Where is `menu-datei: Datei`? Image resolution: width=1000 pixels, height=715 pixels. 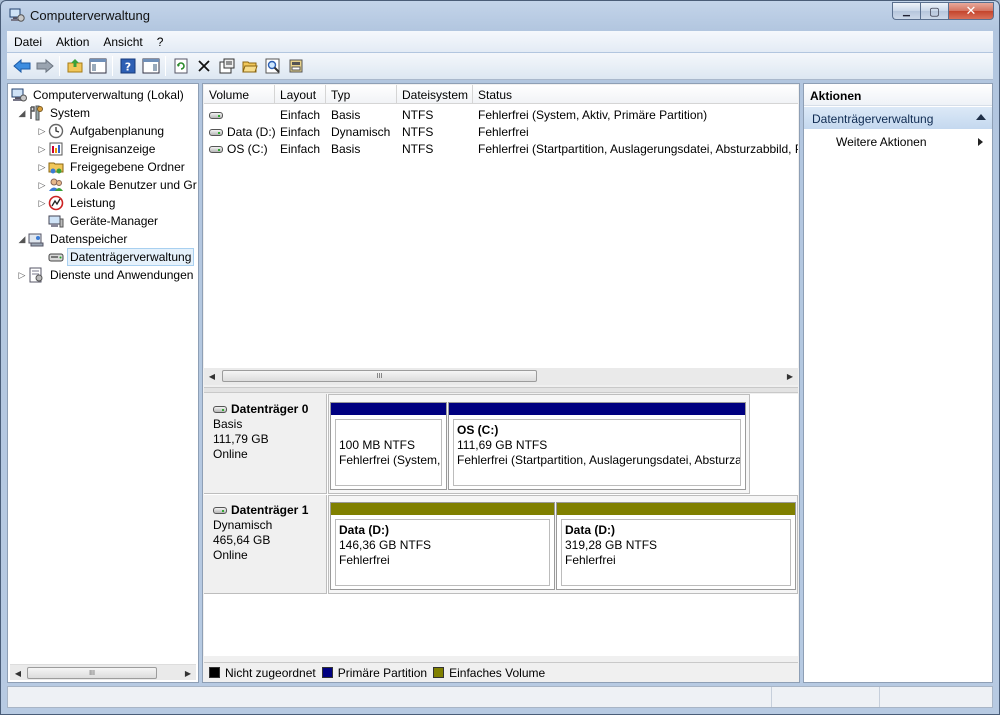 menu-datei: Datei is located at coordinates (28, 42).